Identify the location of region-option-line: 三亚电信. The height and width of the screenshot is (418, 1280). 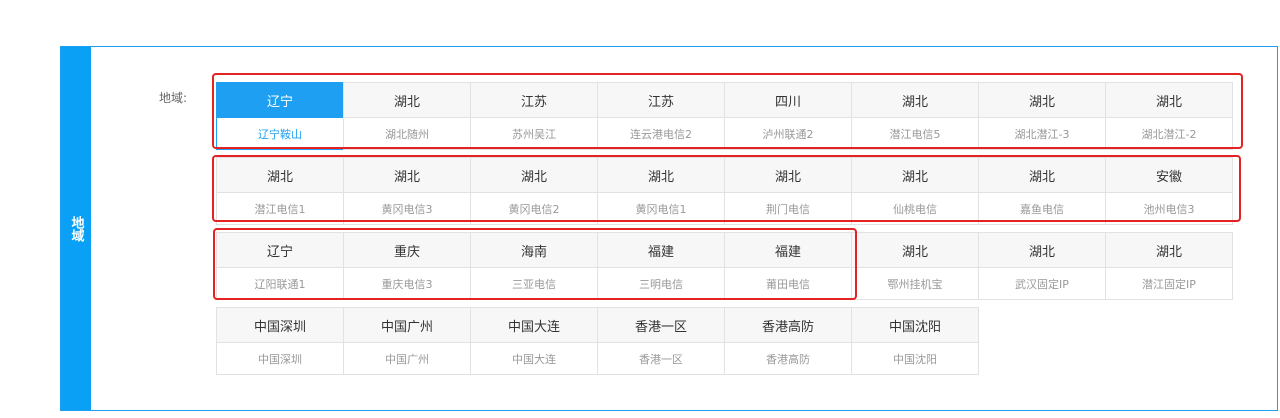
(534, 283).